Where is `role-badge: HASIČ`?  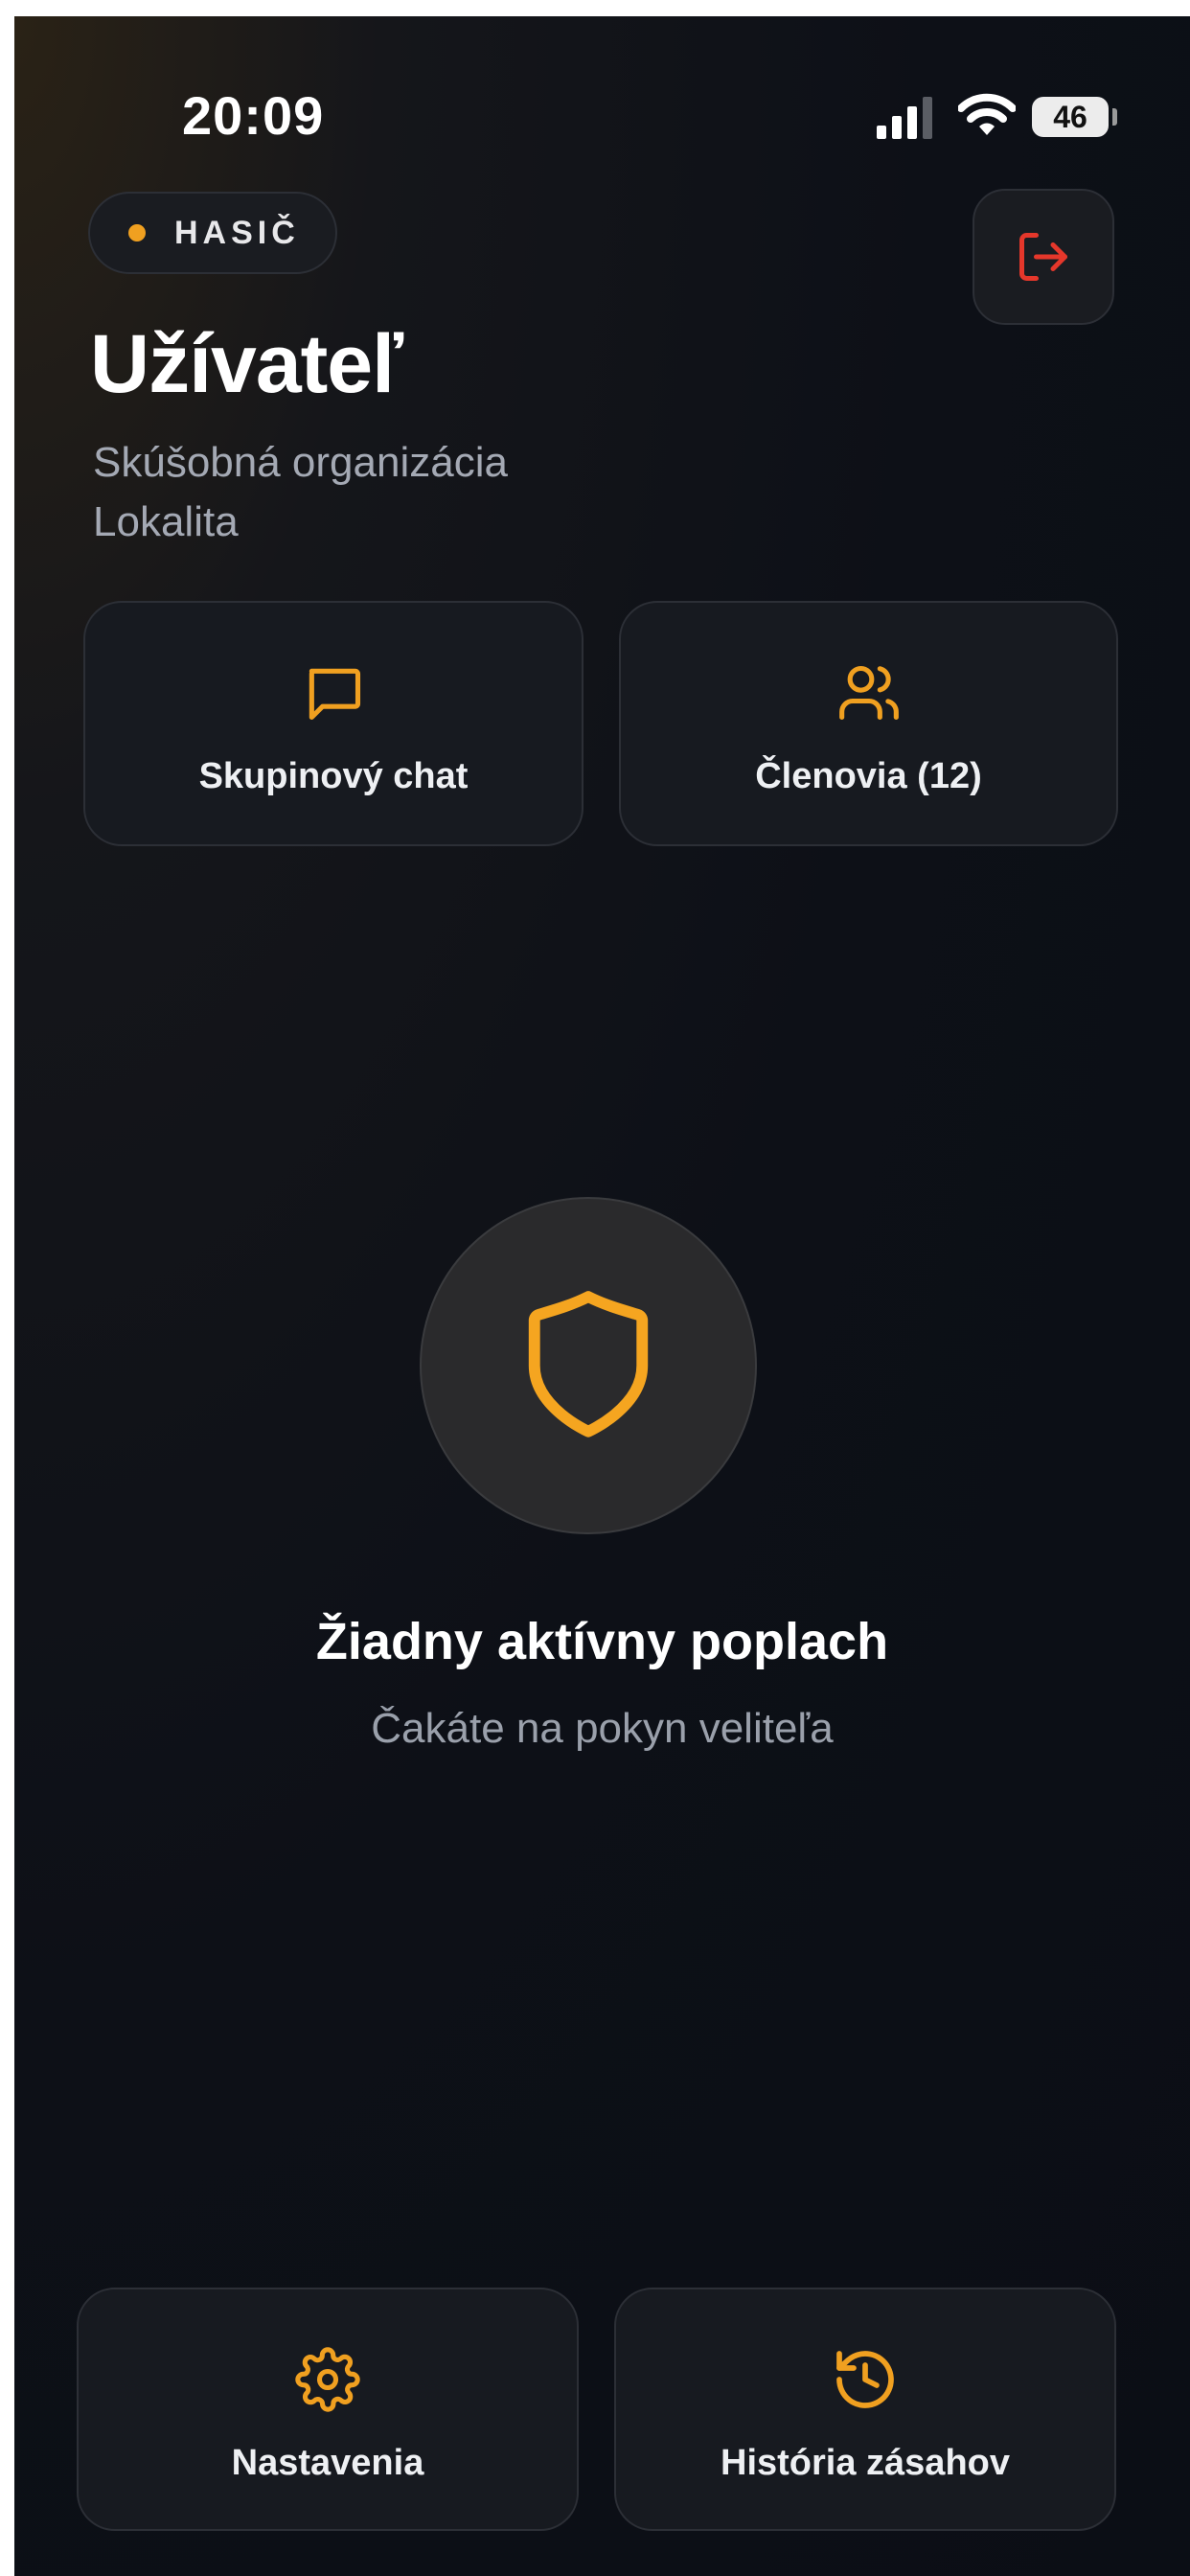 role-badge: HASIČ is located at coordinates (213, 233).